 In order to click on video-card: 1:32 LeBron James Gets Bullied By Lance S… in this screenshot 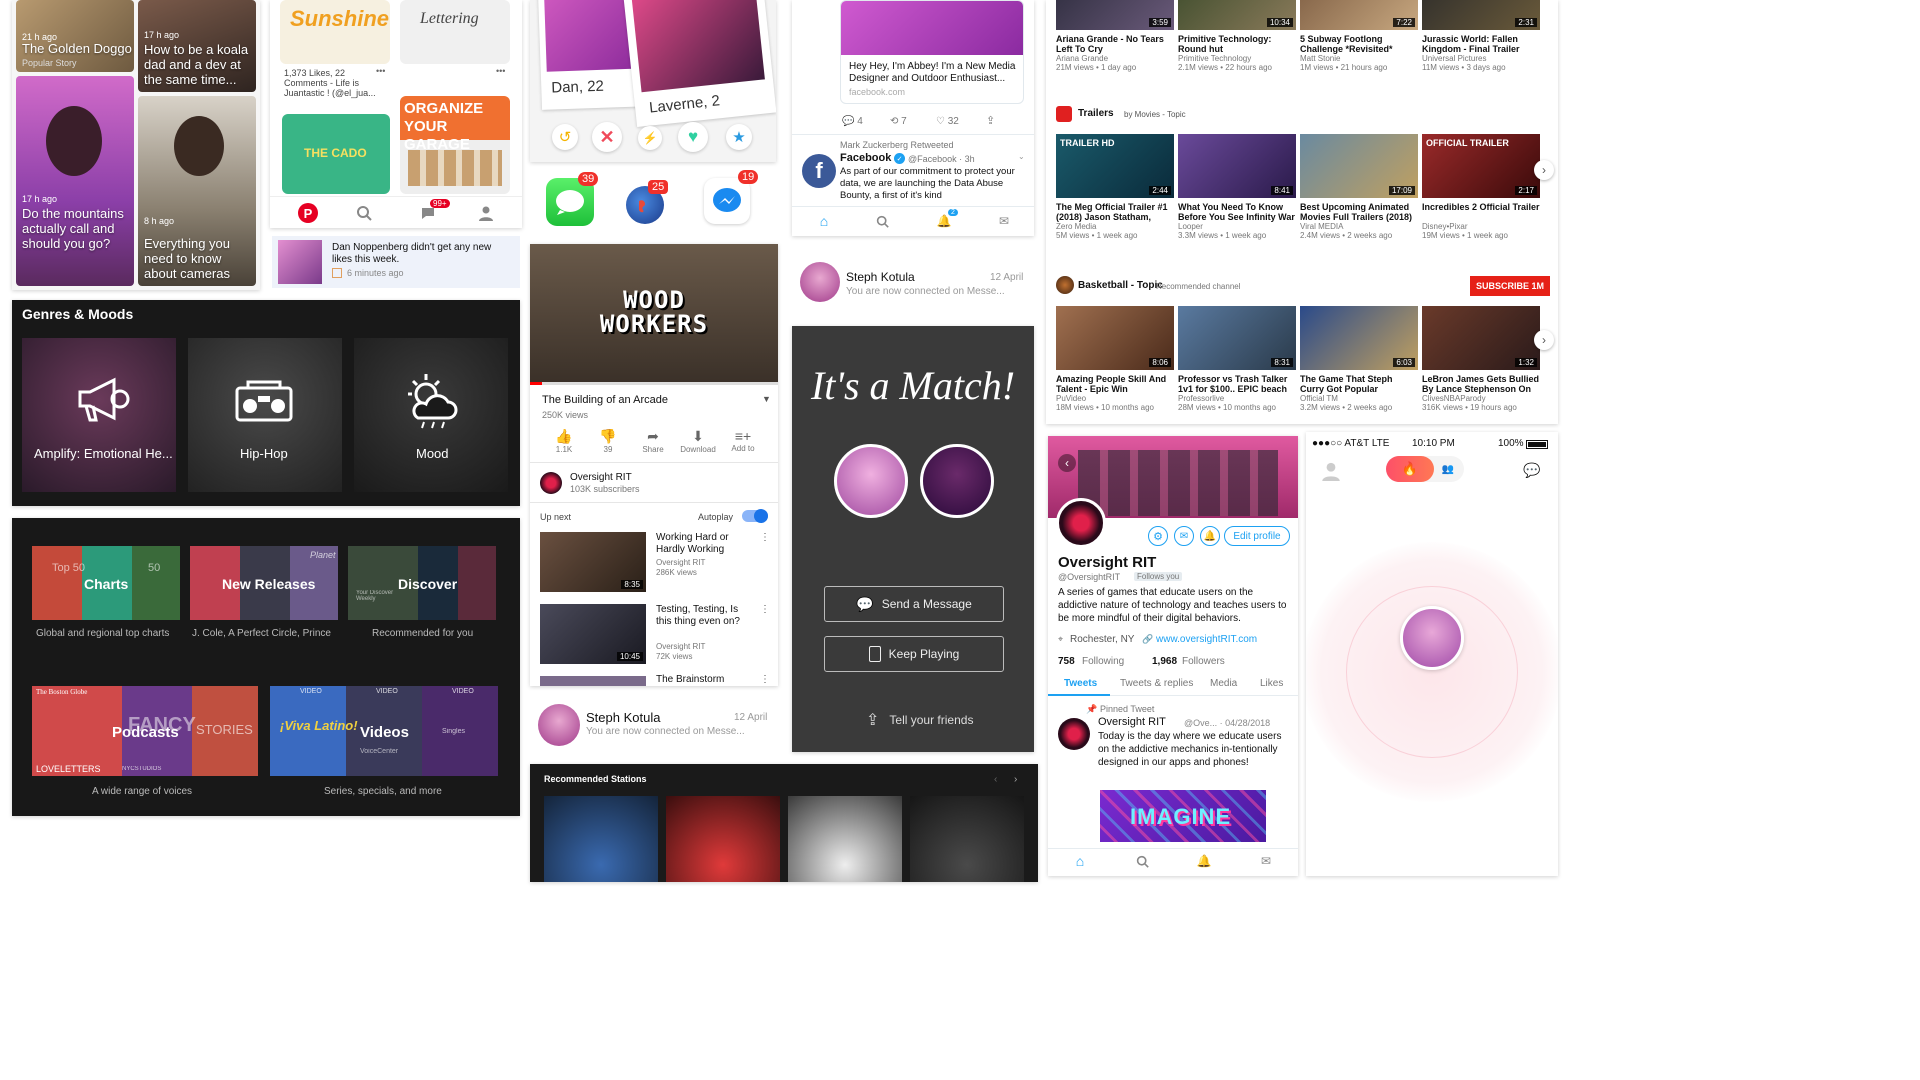, I will do `click(1481, 359)`.